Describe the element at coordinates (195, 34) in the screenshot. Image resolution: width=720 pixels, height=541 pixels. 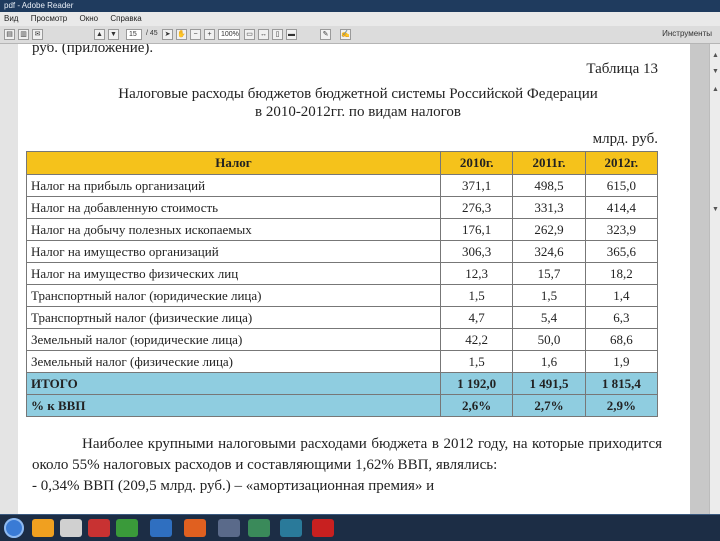
I see `zoom-out-icon: −` at that location.